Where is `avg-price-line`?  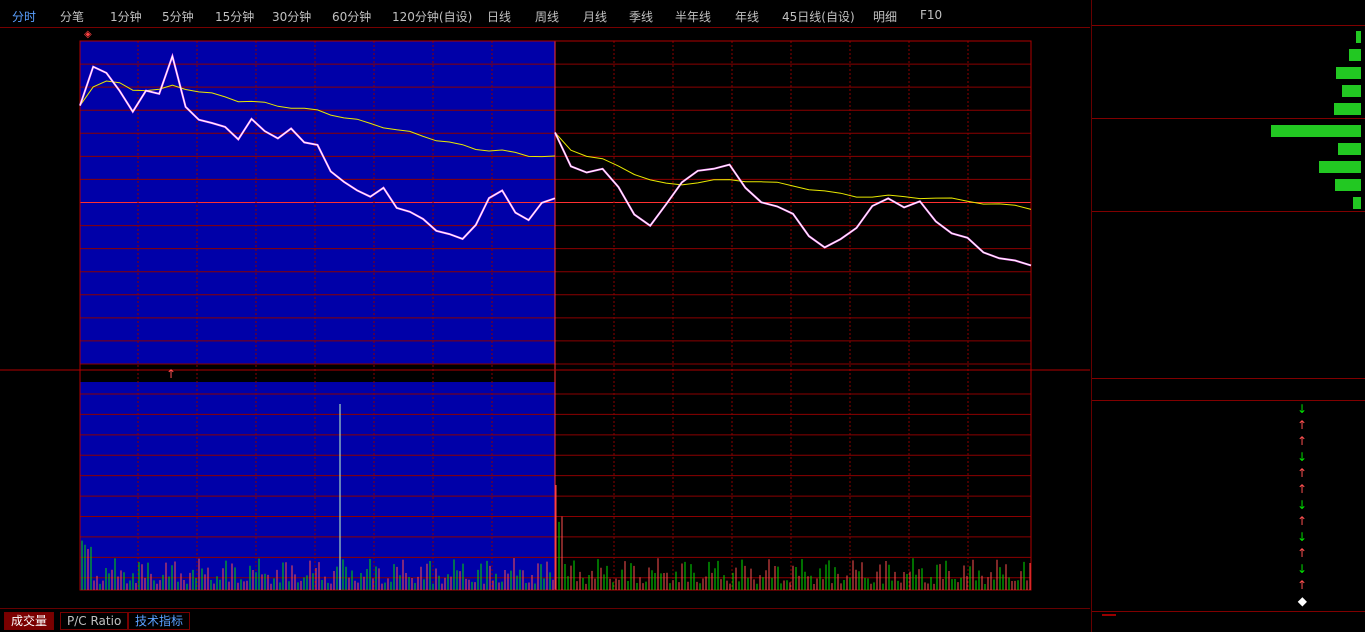 avg-price-line is located at coordinates (793, 171).